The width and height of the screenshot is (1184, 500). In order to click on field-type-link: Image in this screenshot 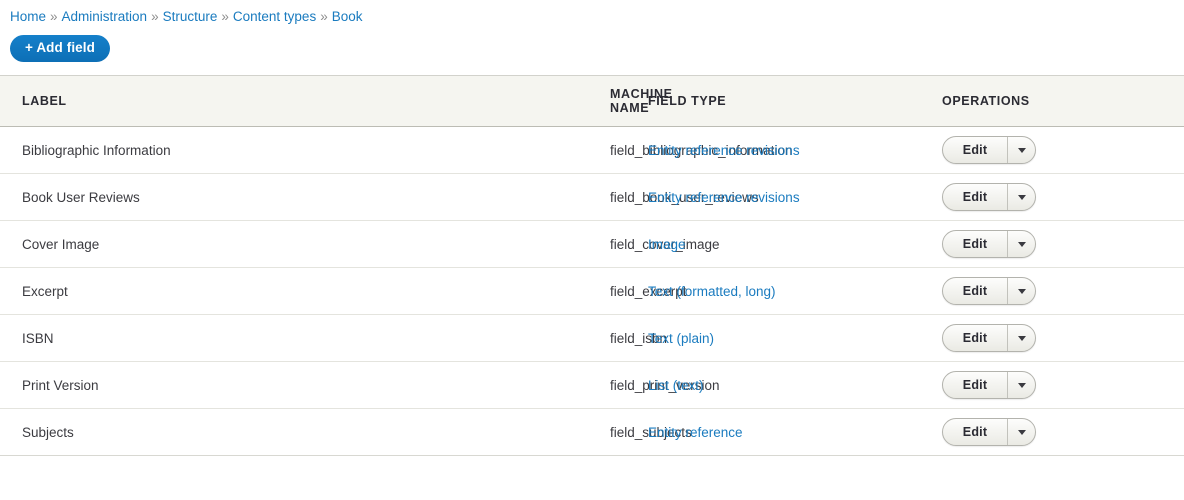, I will do `click(667, 244)`.